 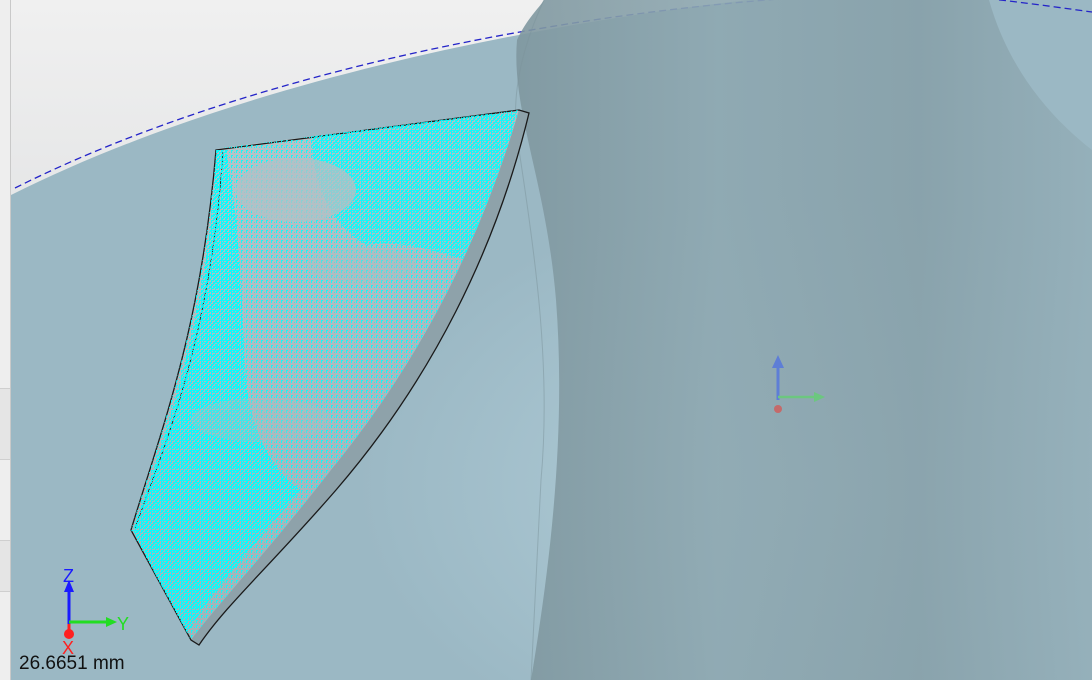 I want to click on triad-z-label: Z, so click(x=68, y=576).